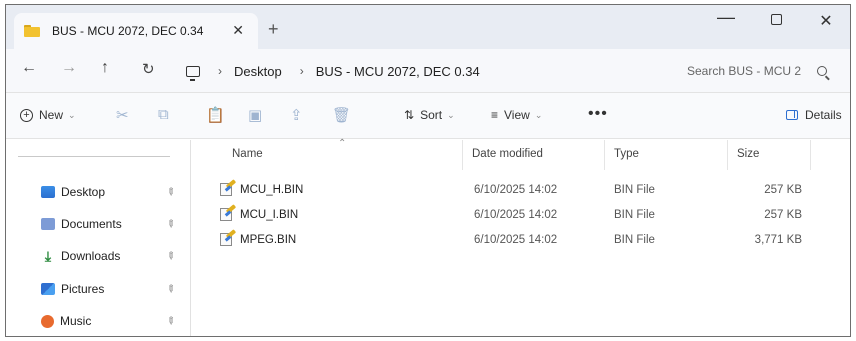 This screenshot has width=856, height=341. Describe the element at coordinates (507, 154) in the screenshot. I see `column-header-date-modified: Date modified` at that location.